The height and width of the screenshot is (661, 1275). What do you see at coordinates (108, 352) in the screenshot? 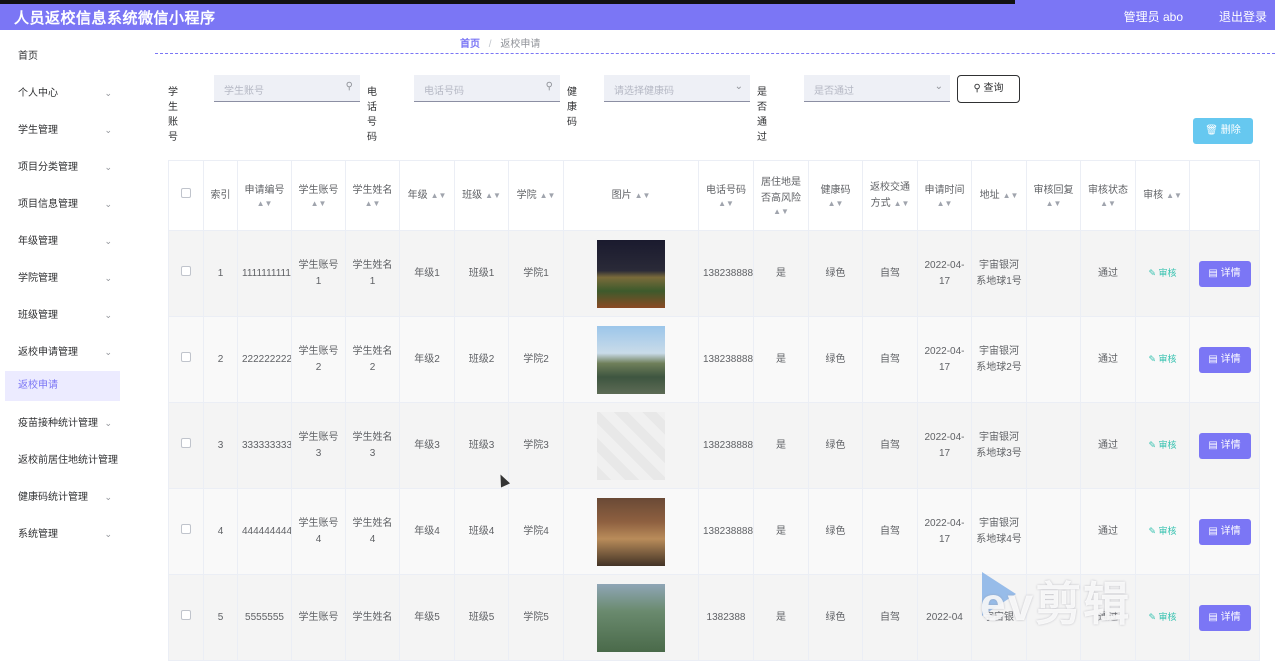
I see `chevron-down-icon: ⌄` at bounding box center [108, 352].